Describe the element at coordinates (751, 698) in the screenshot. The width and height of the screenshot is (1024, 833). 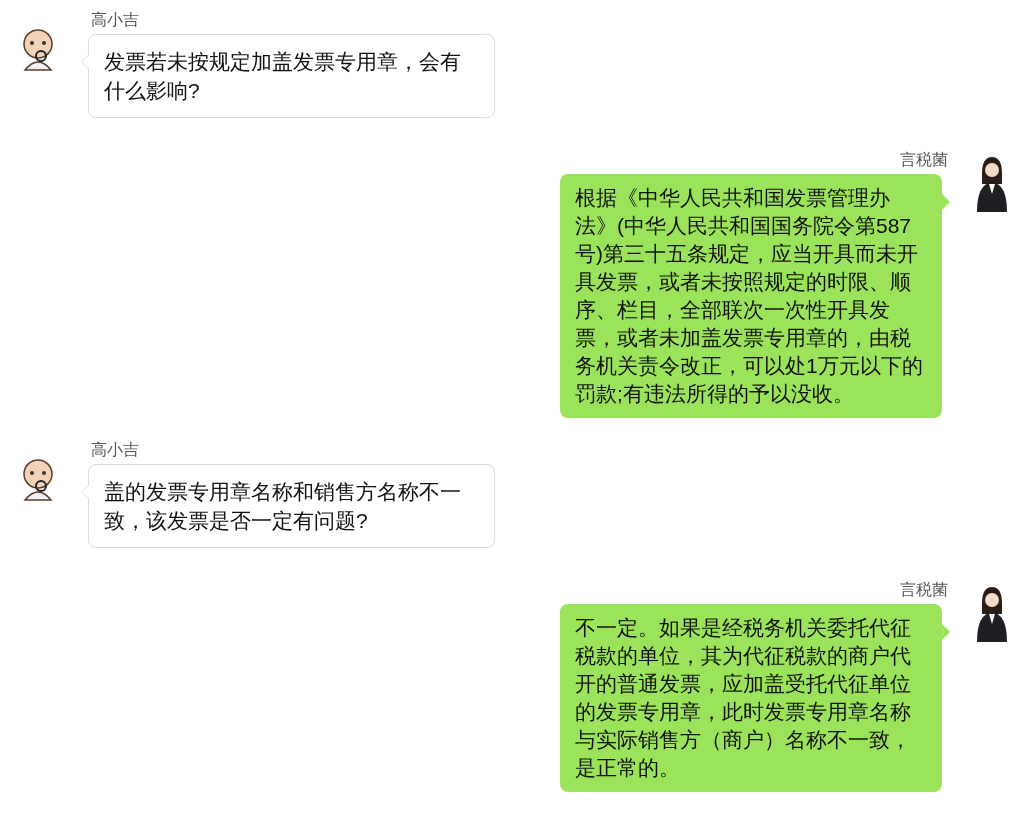
I see `message-bubble: 不一定。如果是经税务机关委托代征税款的单位，其为代征税款的商户代开的普通发票，应加盖受托代征单位的发票专用章，此时发票专用章名称与实际销售方（商户）名称不一致，是正常的。` at that location.